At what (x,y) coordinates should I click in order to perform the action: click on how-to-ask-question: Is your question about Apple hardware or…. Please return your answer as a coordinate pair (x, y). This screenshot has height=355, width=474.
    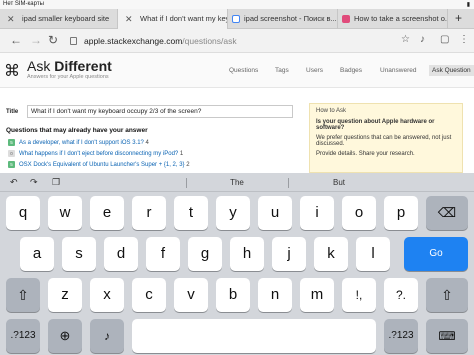
    Looking at the image, I should click on (375, 125).